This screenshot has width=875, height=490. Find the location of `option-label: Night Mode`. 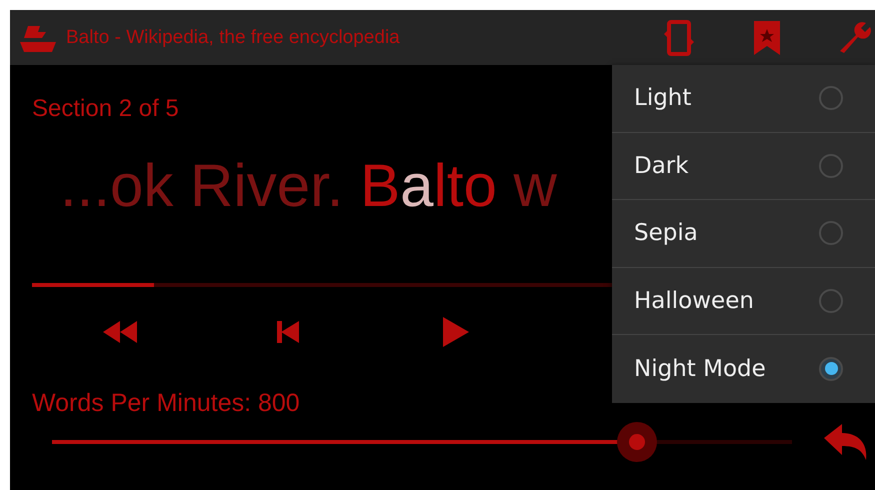

option-label: Night Mode is located at coordinates (700, 369).